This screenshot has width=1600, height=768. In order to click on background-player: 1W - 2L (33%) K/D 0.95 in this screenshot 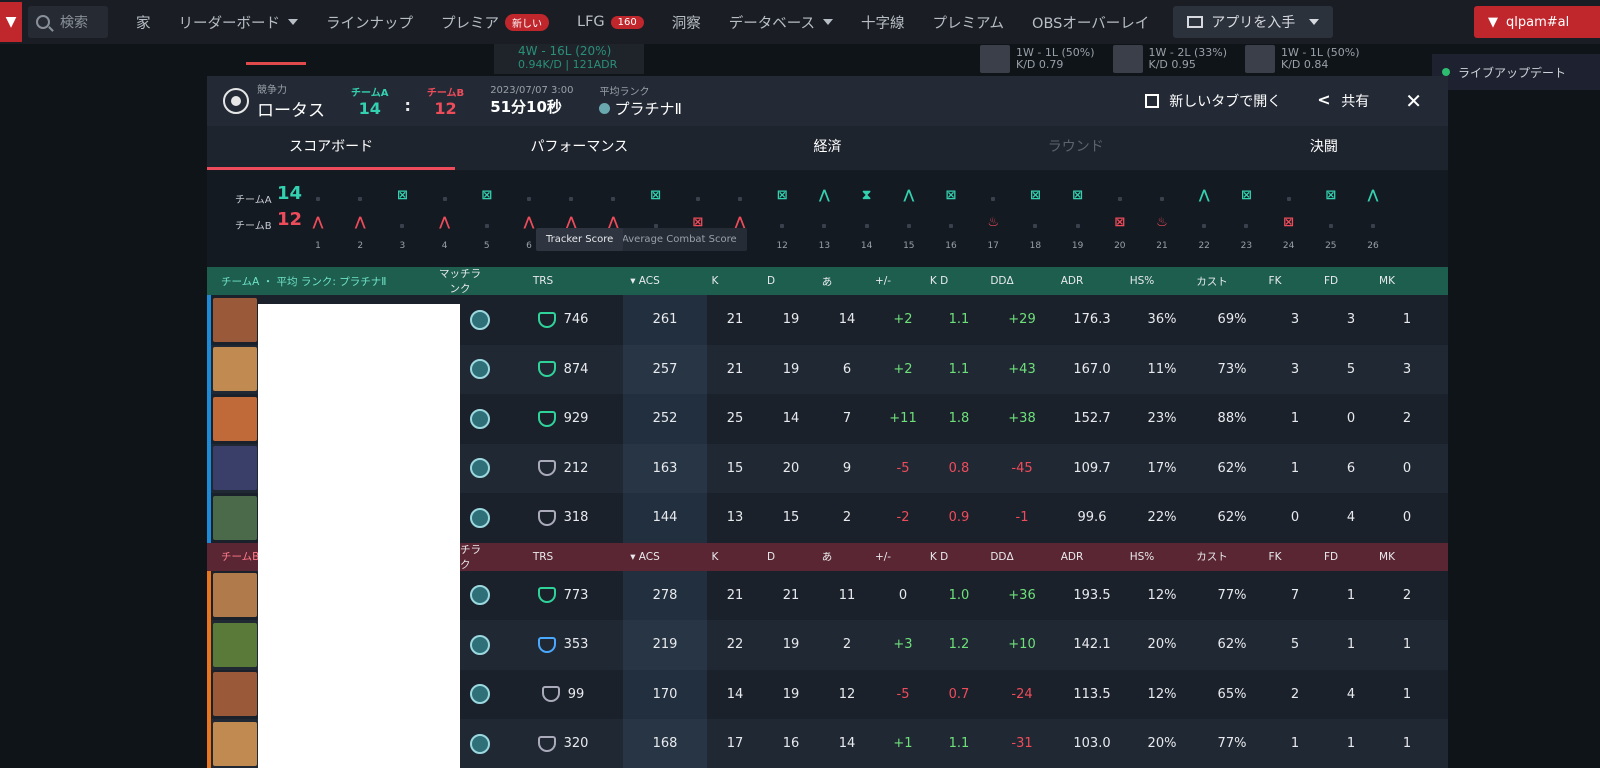, I will do `click(1170, 59)`.